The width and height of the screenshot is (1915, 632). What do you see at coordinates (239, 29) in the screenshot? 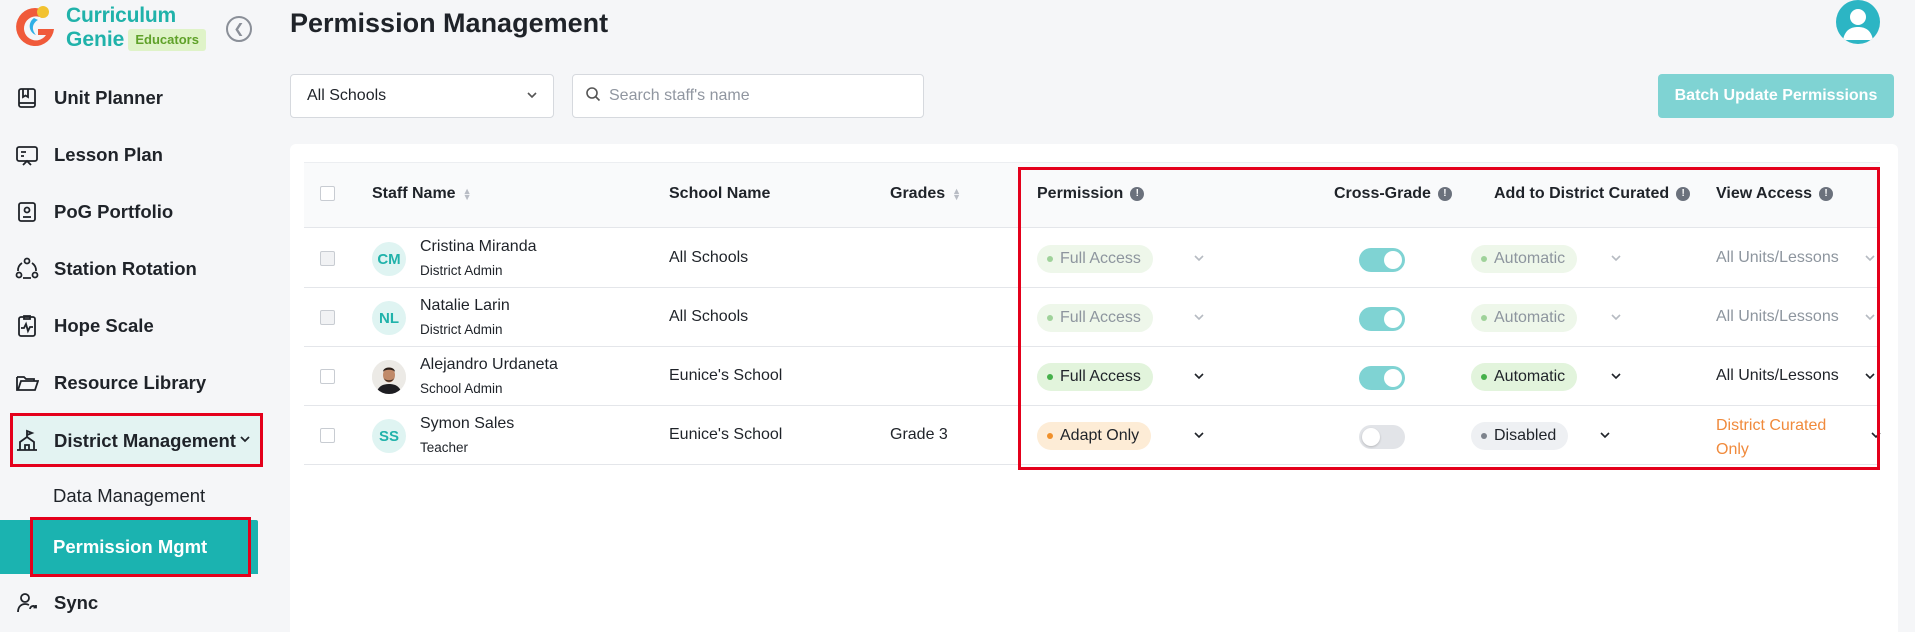
I see `collapse-sidebar-button: ❮` at bounding box center [239, 29].